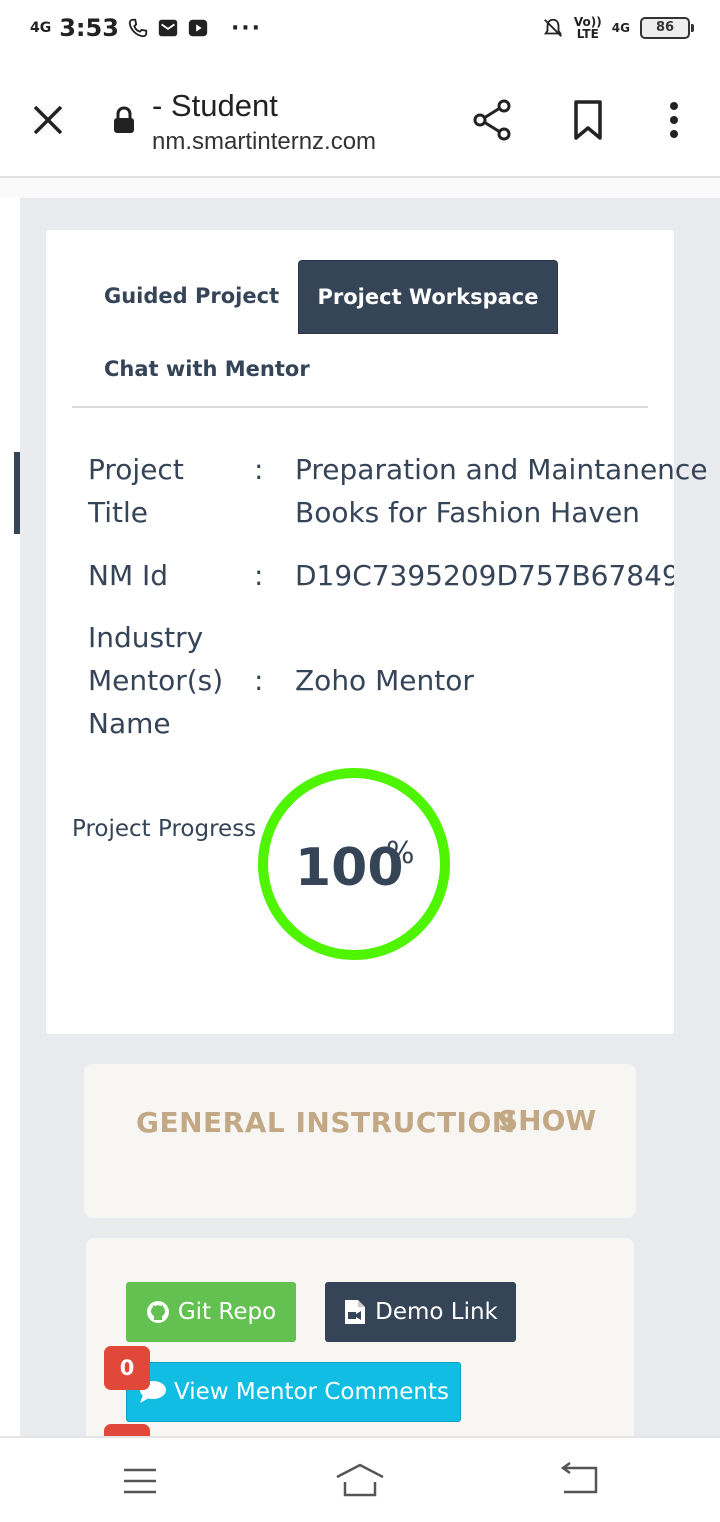 The image size is (720, 1522). Describe the element at coordinates (227, 1312) in the screenshot. I see `git-repo-label: Git Repo` at that location.